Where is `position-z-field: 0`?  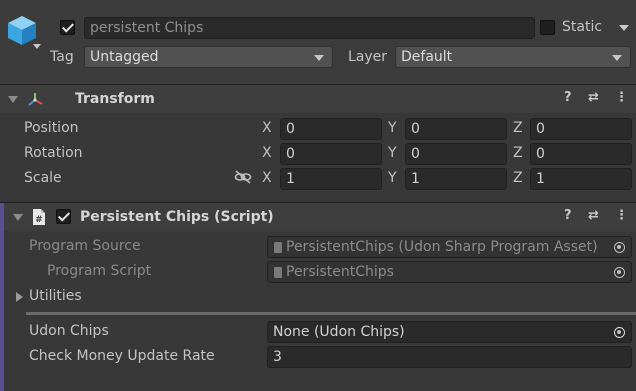
position-z-field: 0 is located at coordinates (581, 129).